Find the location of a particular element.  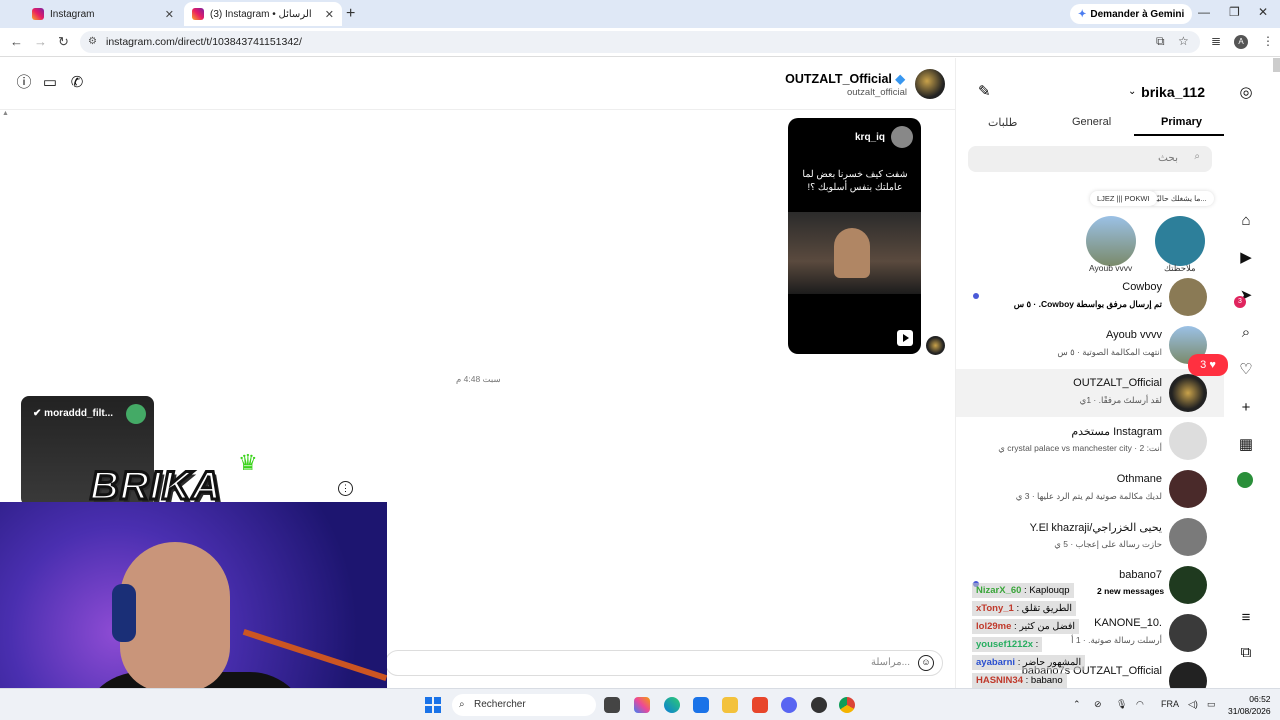

speaker-icon: ◁) is located at coordinates (1193, 704).